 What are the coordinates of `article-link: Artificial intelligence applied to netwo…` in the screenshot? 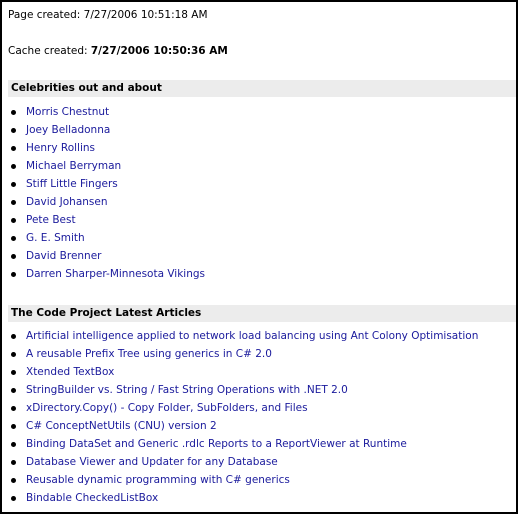 It's located at (252, 336).